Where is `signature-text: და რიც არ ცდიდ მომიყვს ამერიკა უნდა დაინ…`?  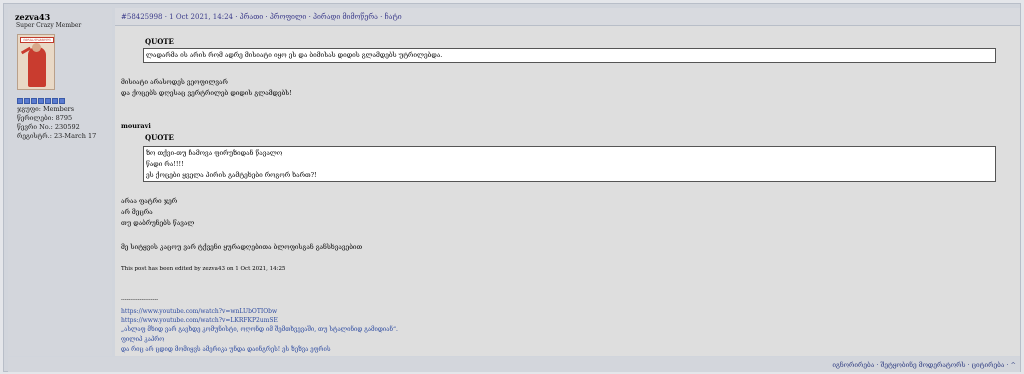 signature-text: და რიც არ ცდიდ მომიყვს ამერიკა უნდა დაინ… is located at coordinates (226, 349).